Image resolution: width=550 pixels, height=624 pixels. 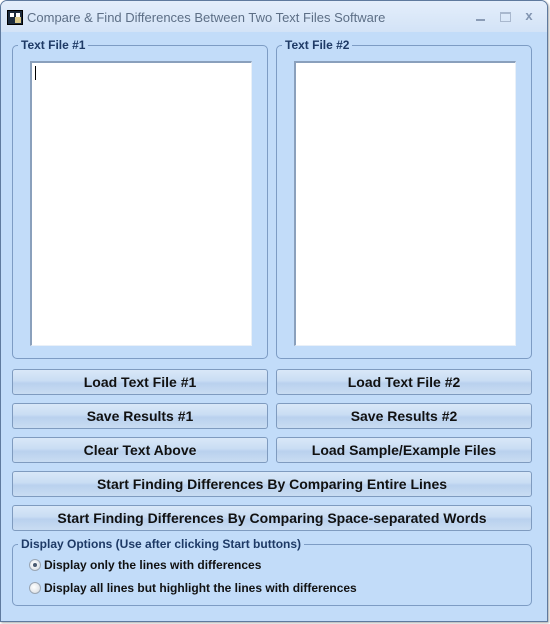 What do you see at coordinates (53, 45) in the screenshot?
I see `text-file-1-label: Text File #1` at bounding box center [53, 45].